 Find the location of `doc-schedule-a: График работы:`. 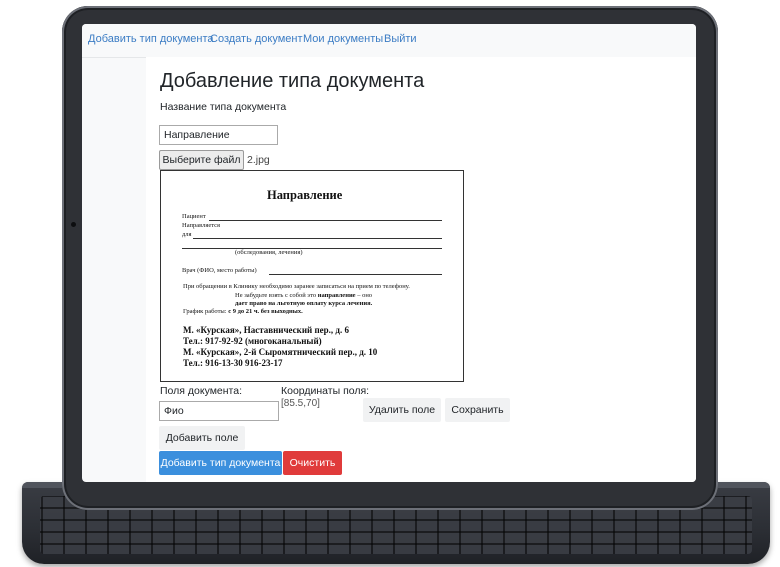

doc-schedule-a: График работы: is located at coordinates (206, 311).